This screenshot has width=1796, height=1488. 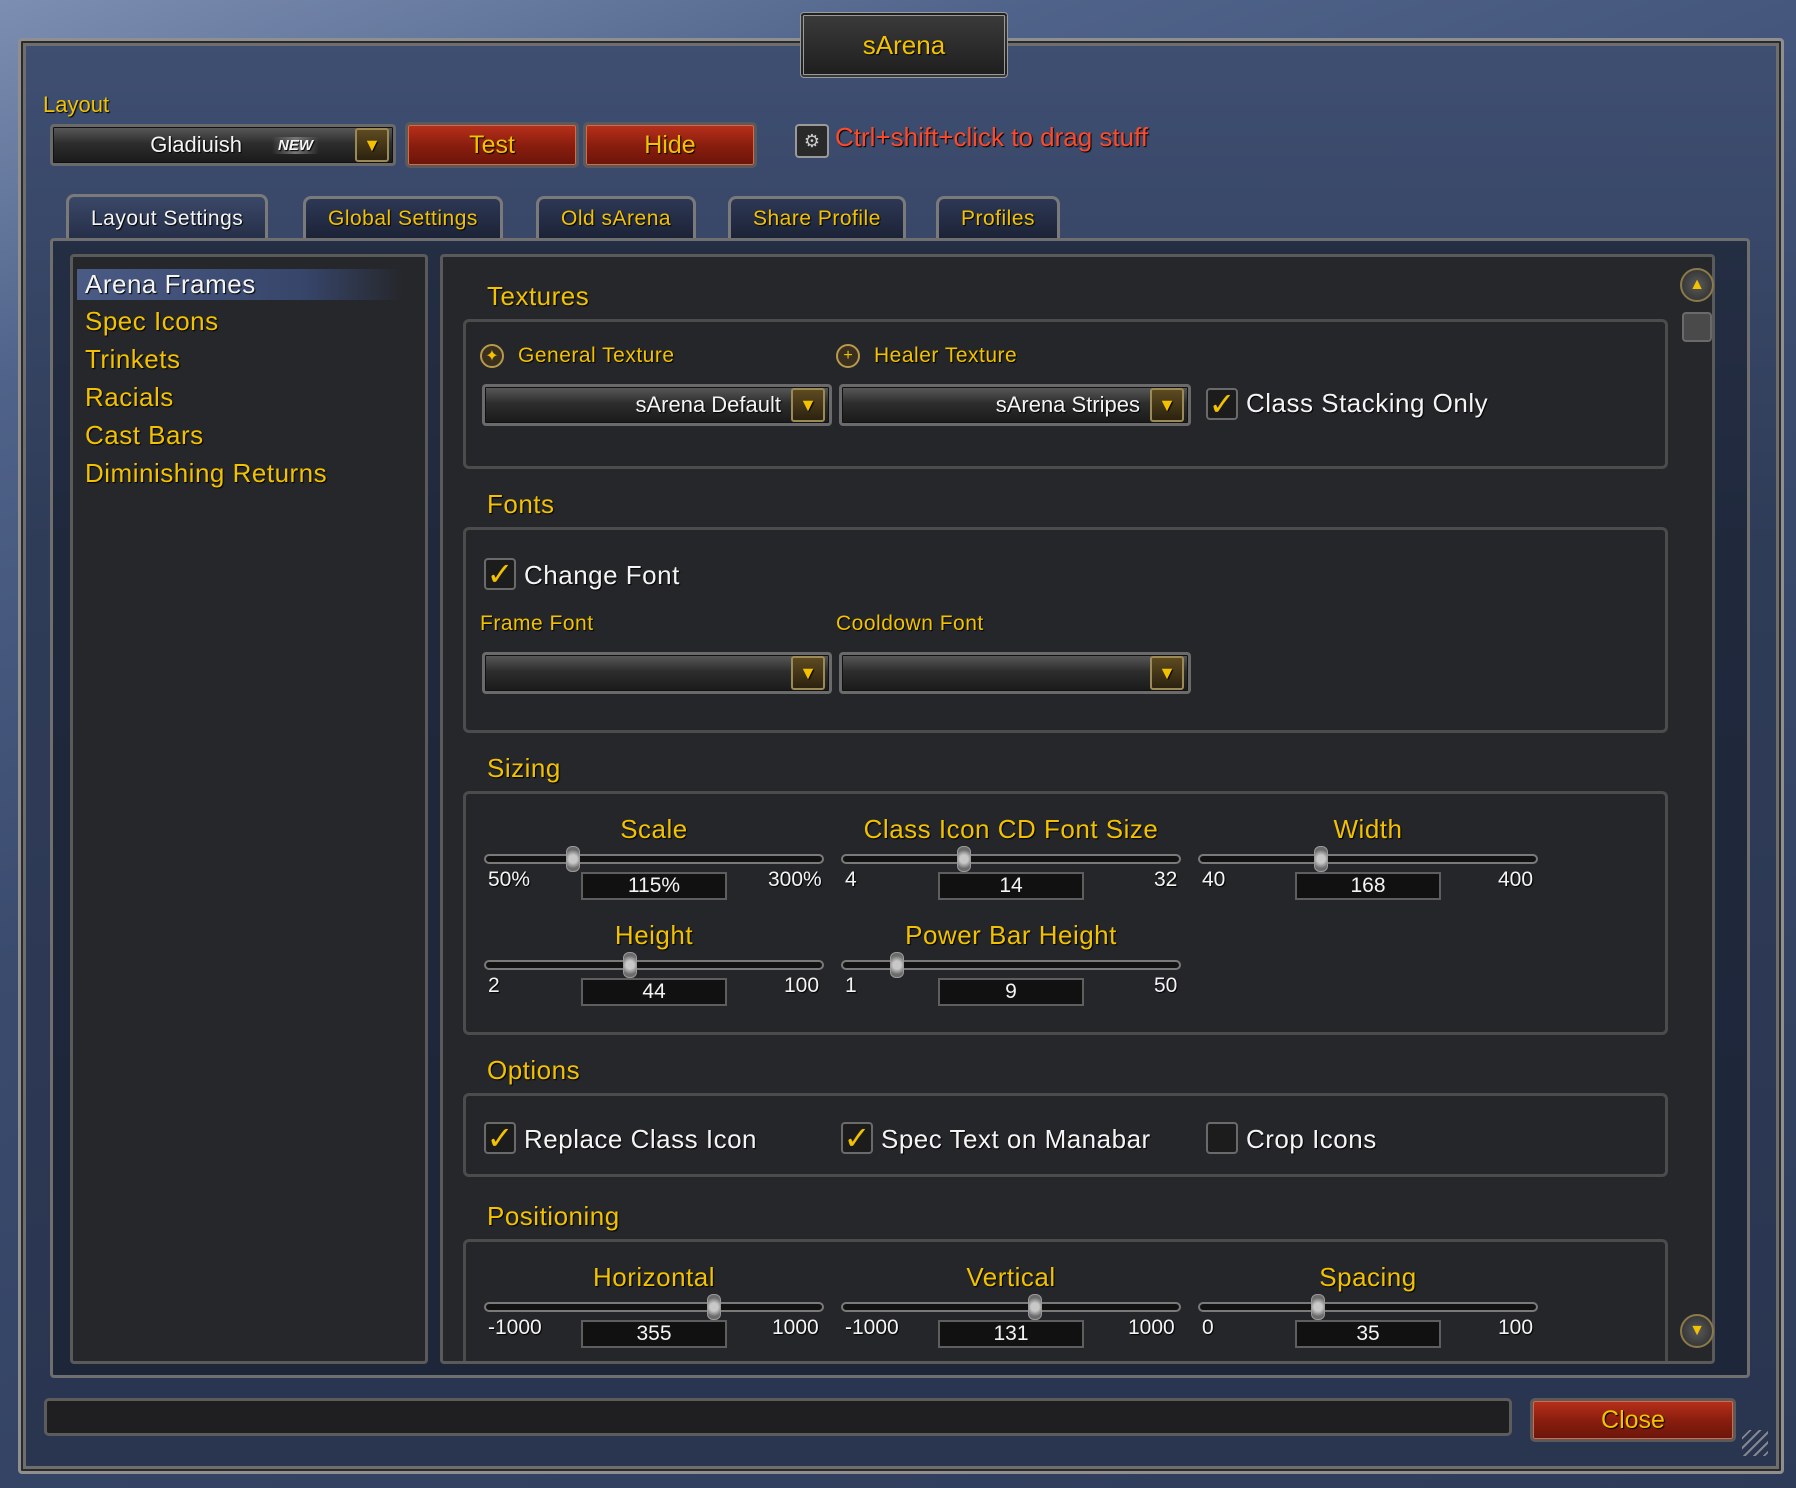 I want to click on class-icon-cd-font-label: Class Icon CD Font Size, so click(x=1011, y=829).